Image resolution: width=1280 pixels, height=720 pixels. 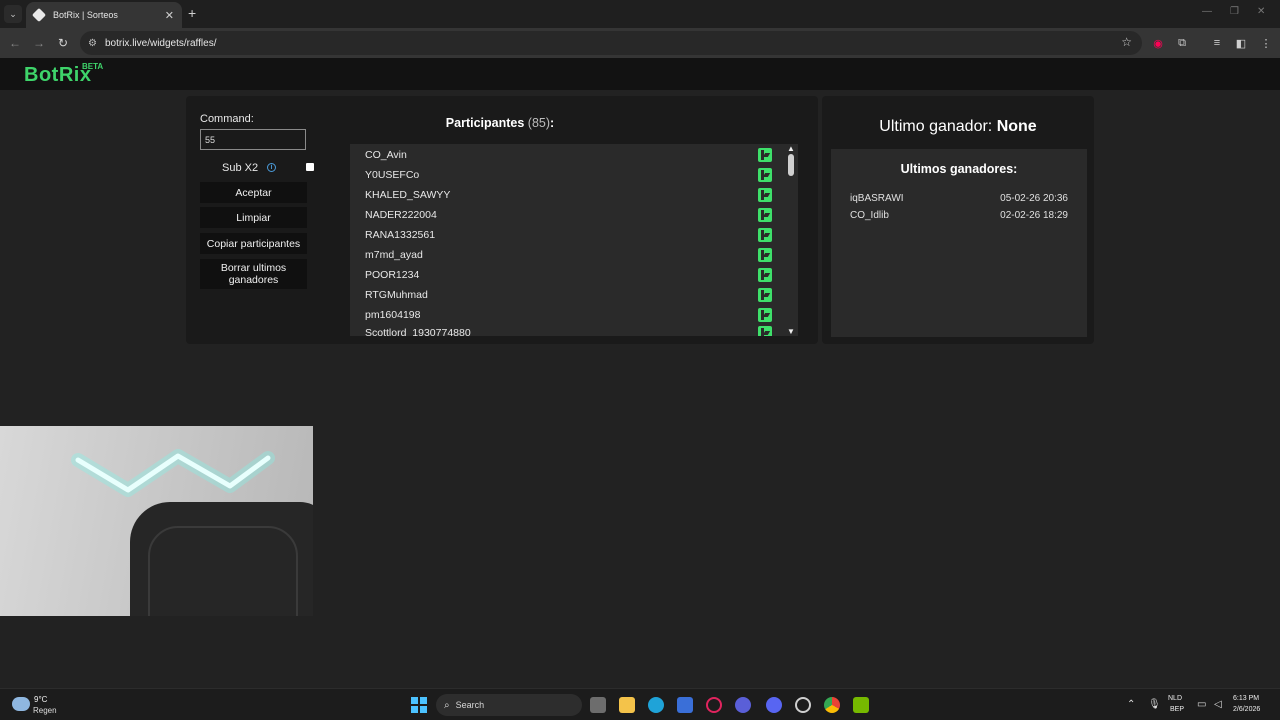 I want to click on browser-tabstrip: ⌄ BotRix | Sorteos ✕ + — ❐ ✕, so click(x=640, y=14).